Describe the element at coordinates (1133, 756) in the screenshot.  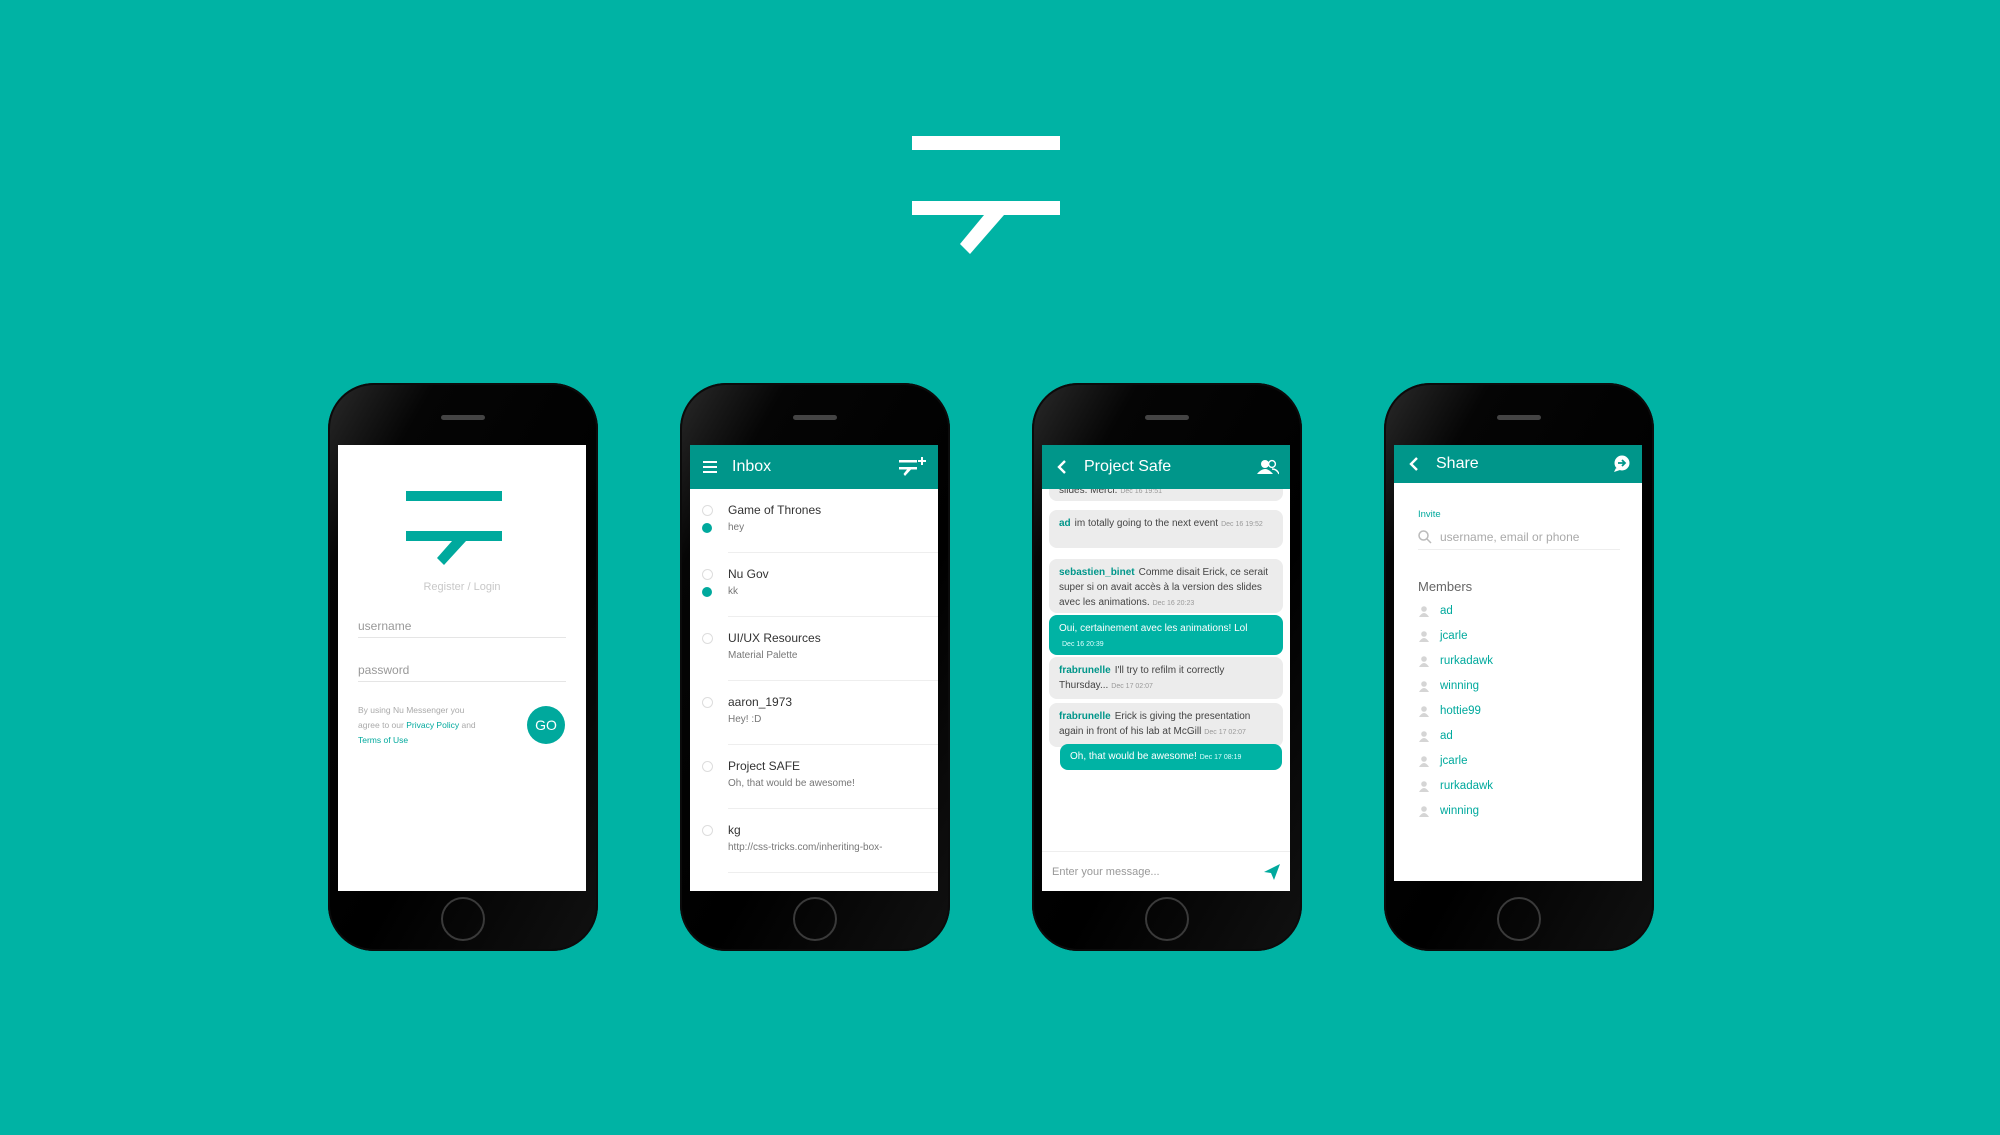
I see `message-text: Oh, that would be awesome!` at that location.